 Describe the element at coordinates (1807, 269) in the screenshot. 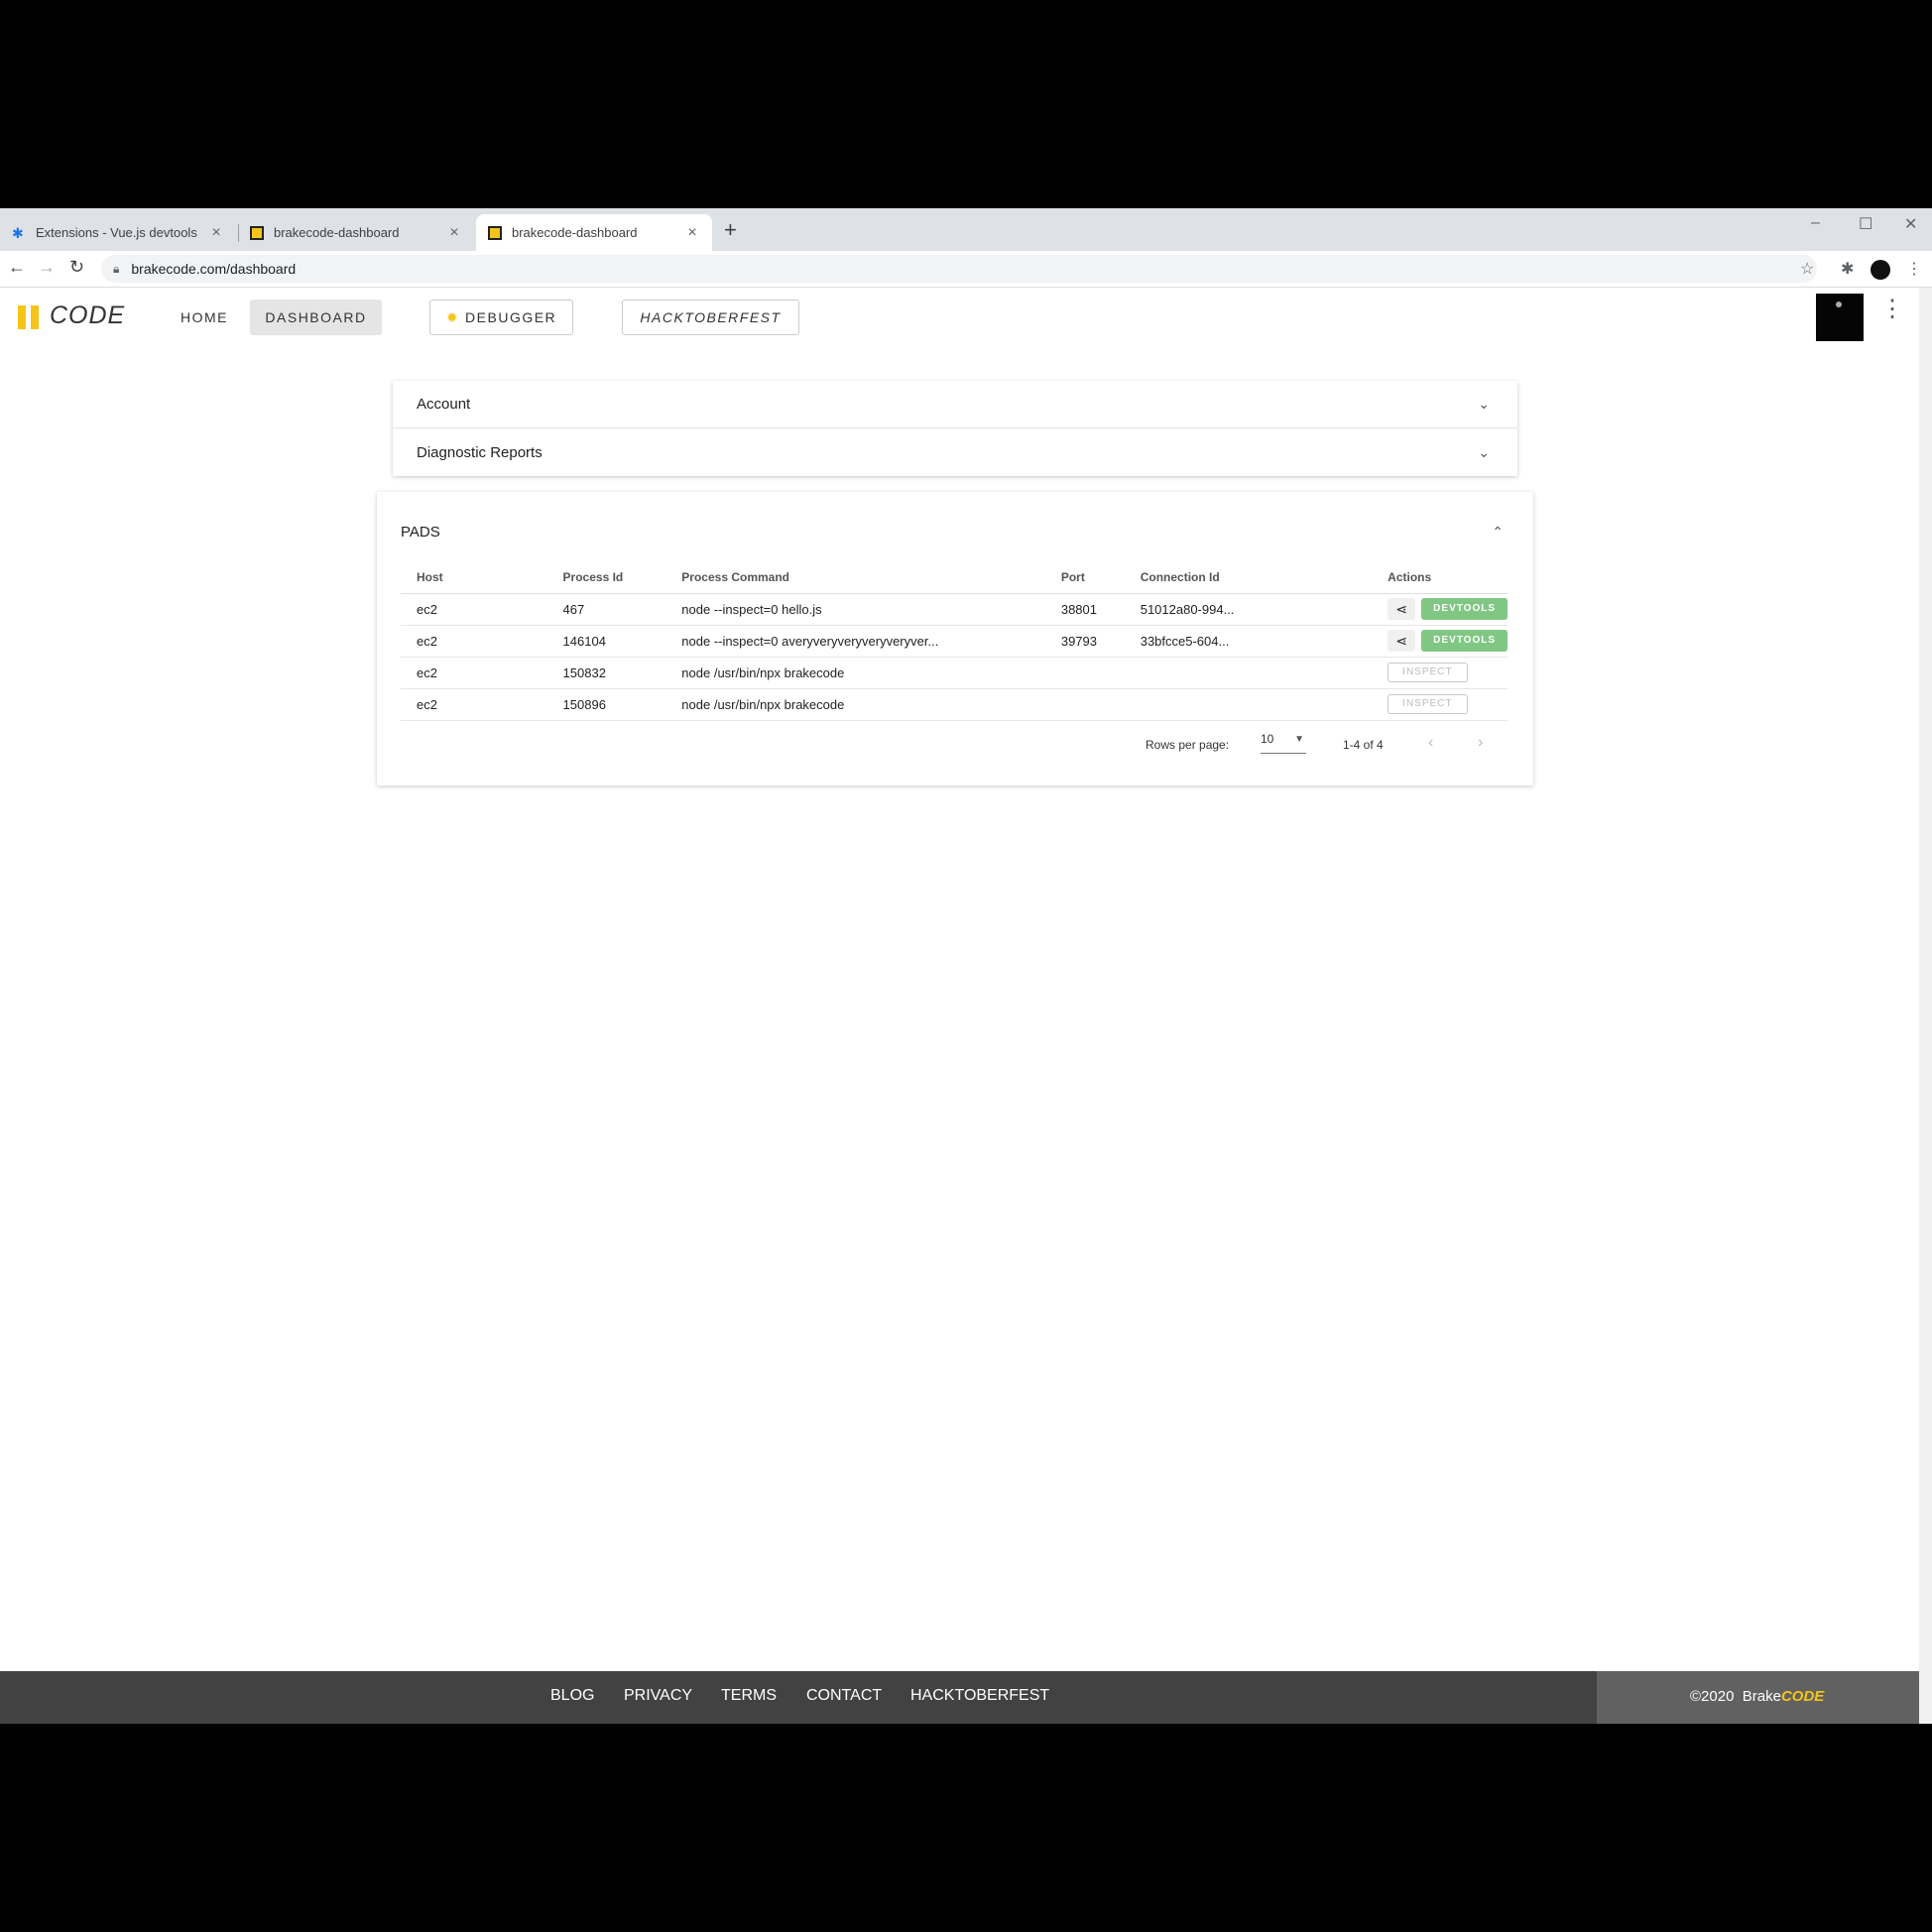

I see `bookmark-star-icon: ☆` at that location.